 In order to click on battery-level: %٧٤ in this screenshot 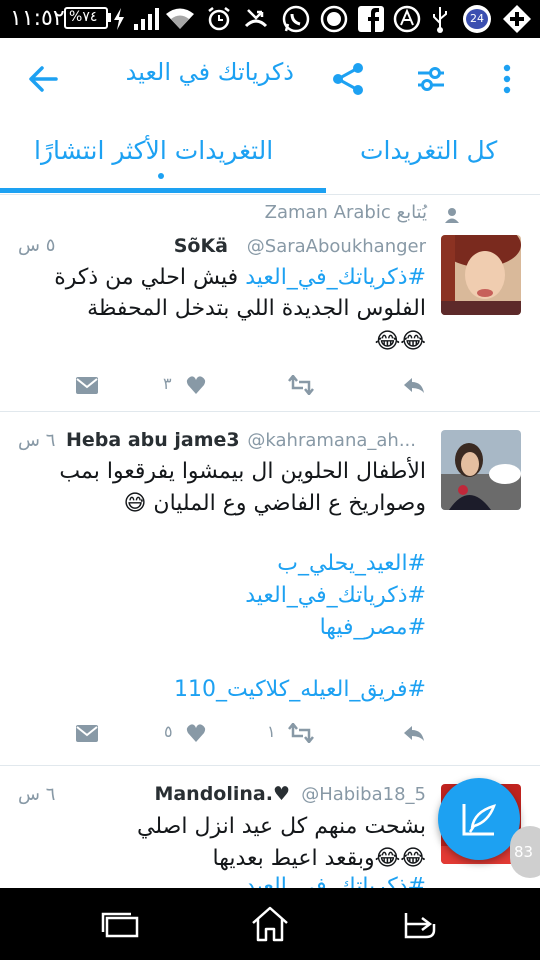, I will do `click(83, 17)`.